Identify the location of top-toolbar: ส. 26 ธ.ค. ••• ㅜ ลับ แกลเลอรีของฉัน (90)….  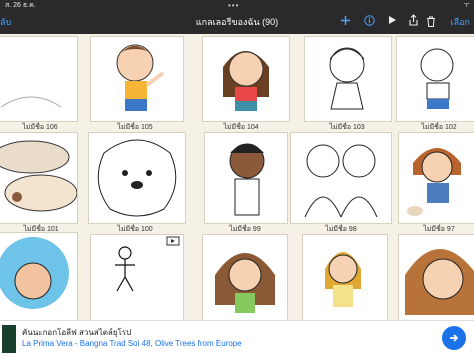
(237, 17).